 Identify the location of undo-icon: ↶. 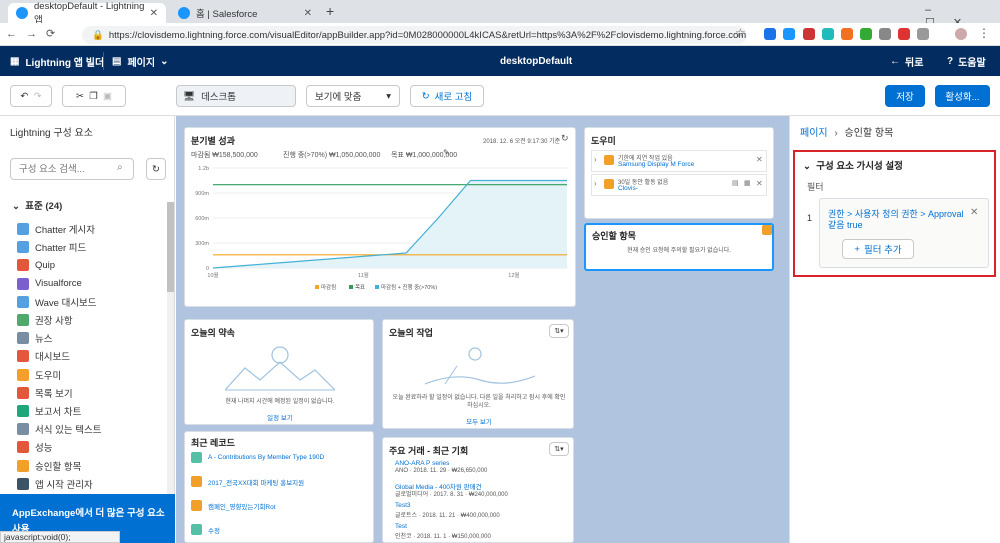
(24, 96).